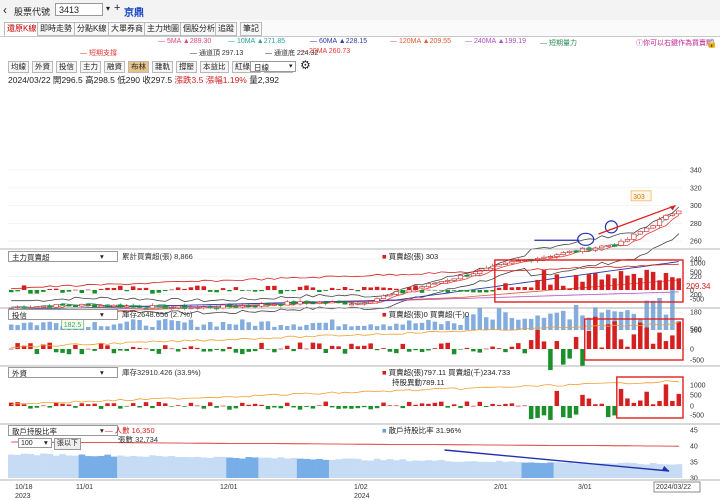 The image size is (720, 500). What do you see at coordinates (66, 67) in the screenshot?
I see `toolbar-button: 投信` at bounding box center [66, 67].